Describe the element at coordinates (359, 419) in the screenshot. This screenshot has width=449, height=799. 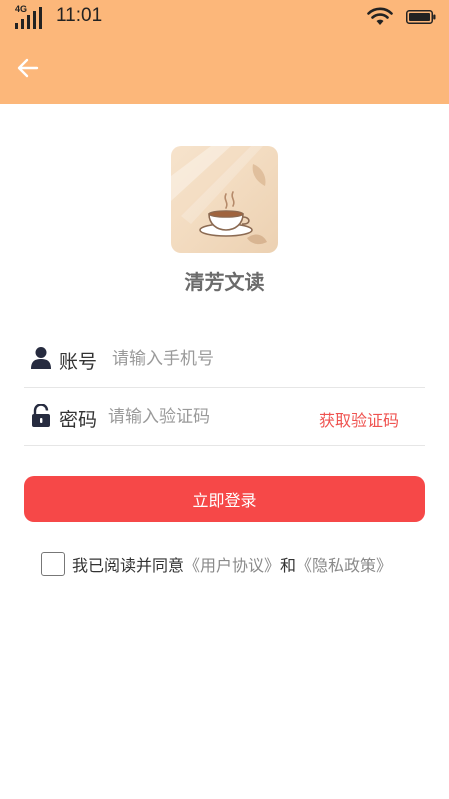
I see `get-code-button: 获取验证码` at that location.